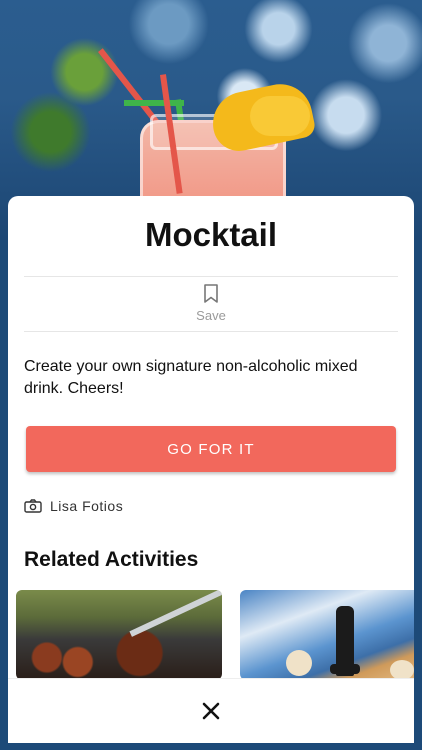  Describe the element at coordinates (33, 506) in the screenshot. I see `camera-icon` at that location.